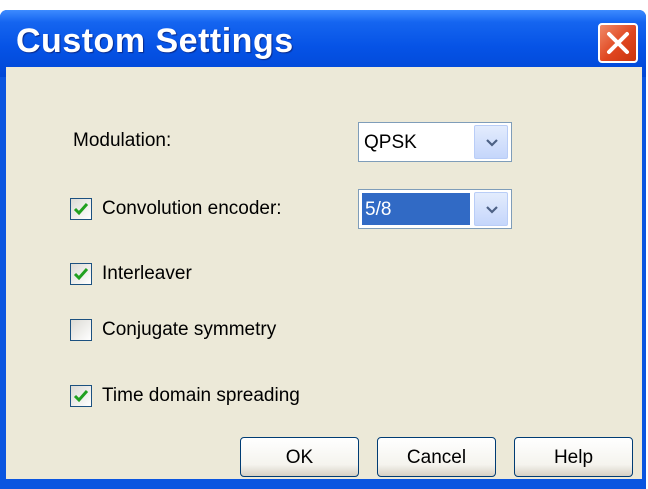  Describe the element at coordinates (147, 273) in the screenshot. I see `interleaver-label: Interleaver` at that location.